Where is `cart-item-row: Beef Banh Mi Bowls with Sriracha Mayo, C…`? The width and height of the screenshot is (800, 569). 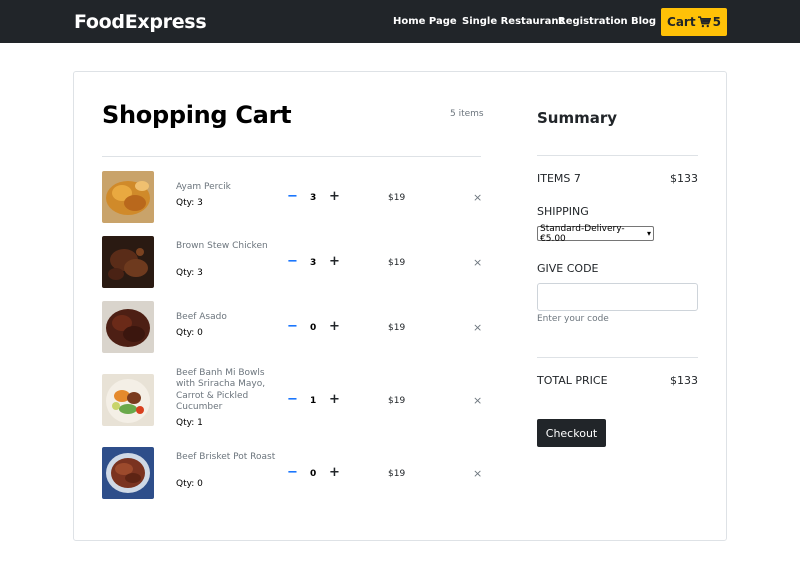 cart-item-row: Beef Banh Mi Bowls with Sriracha Mayo, C… is located at coordinates (292, 398).